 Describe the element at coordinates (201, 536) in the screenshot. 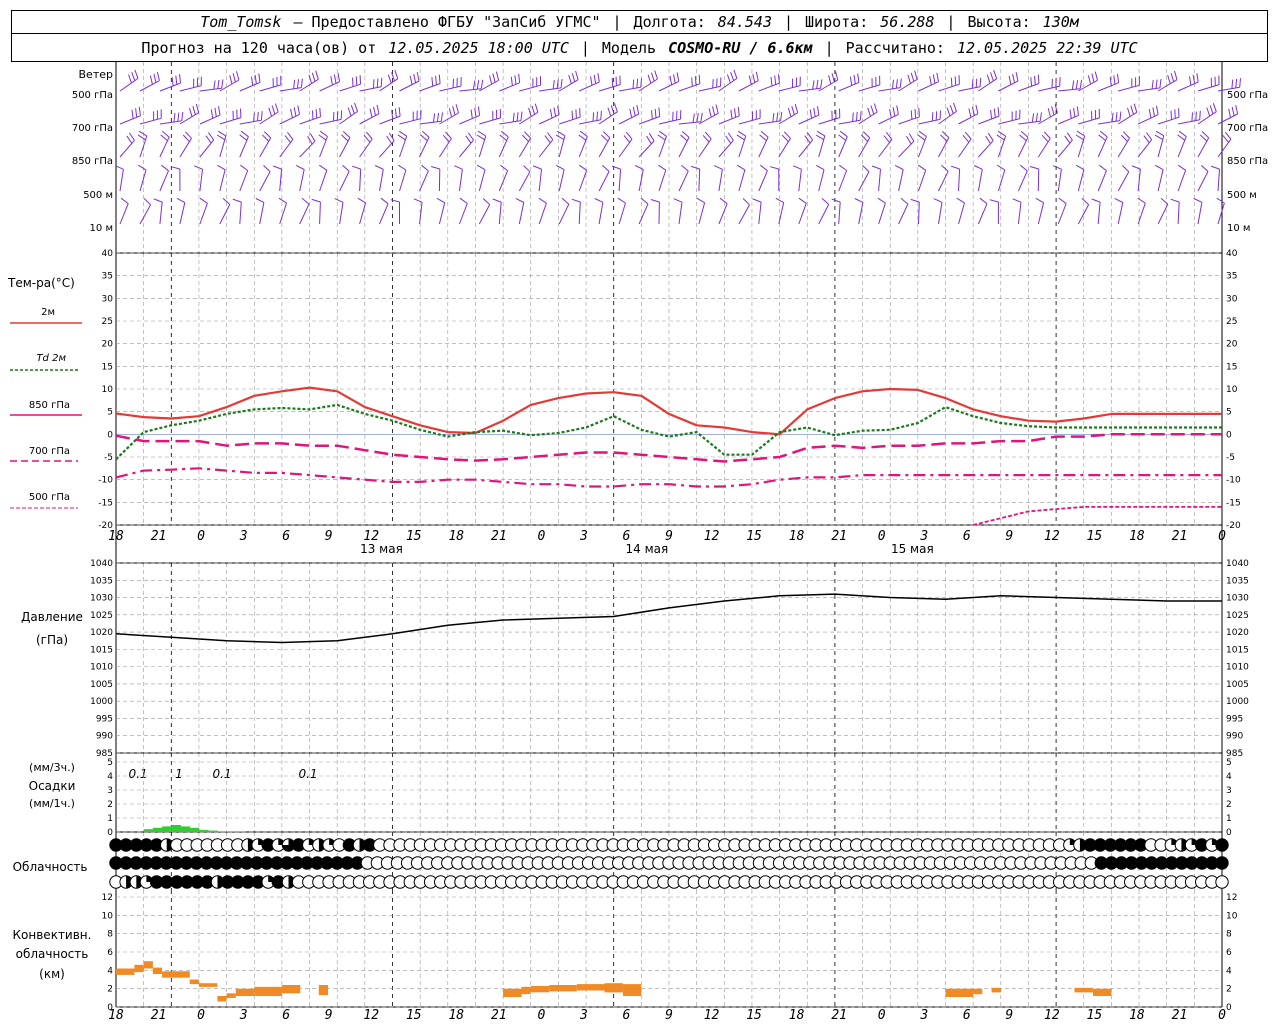

I see `time-label-mid: 0` at that location.